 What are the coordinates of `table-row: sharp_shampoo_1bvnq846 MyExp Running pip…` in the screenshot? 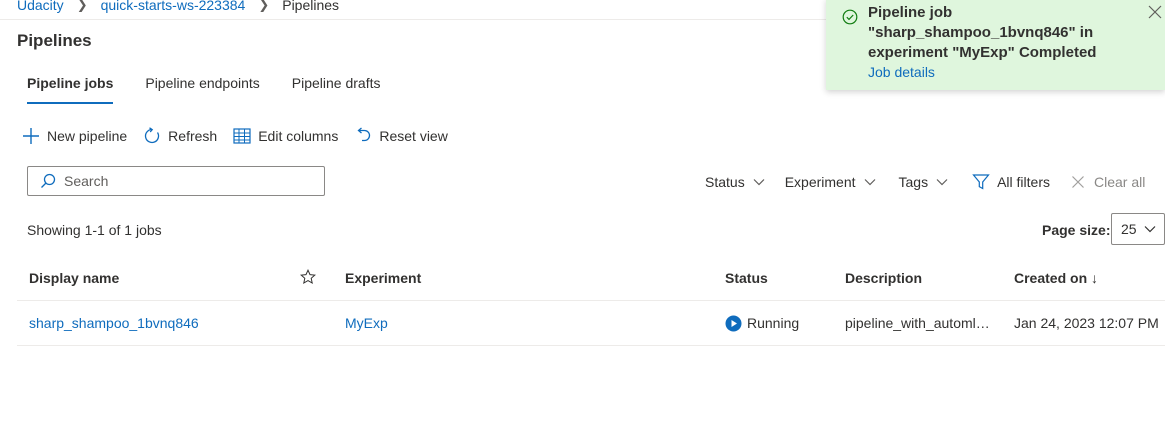 It's located at (591, 323).